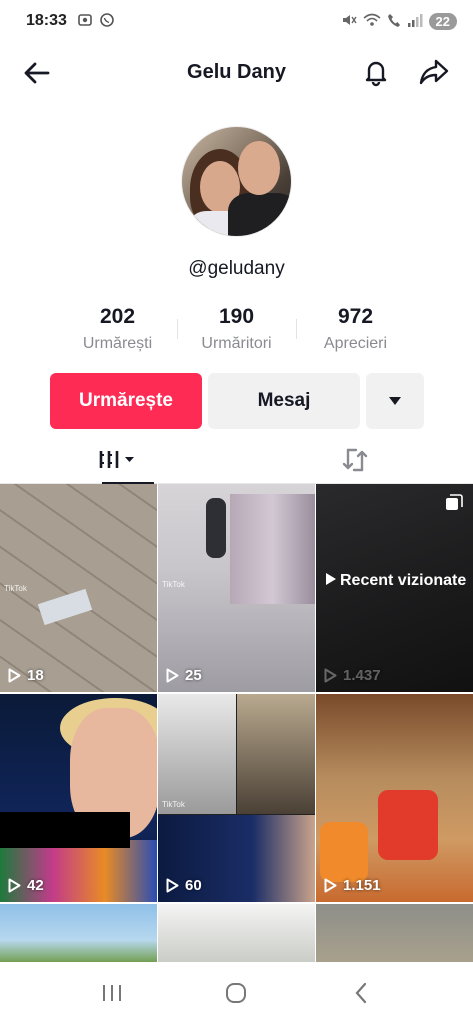  What do you see at coordinates (236, 181) in the screenshot?
I see `avatar` at bounding box center [236, 181].